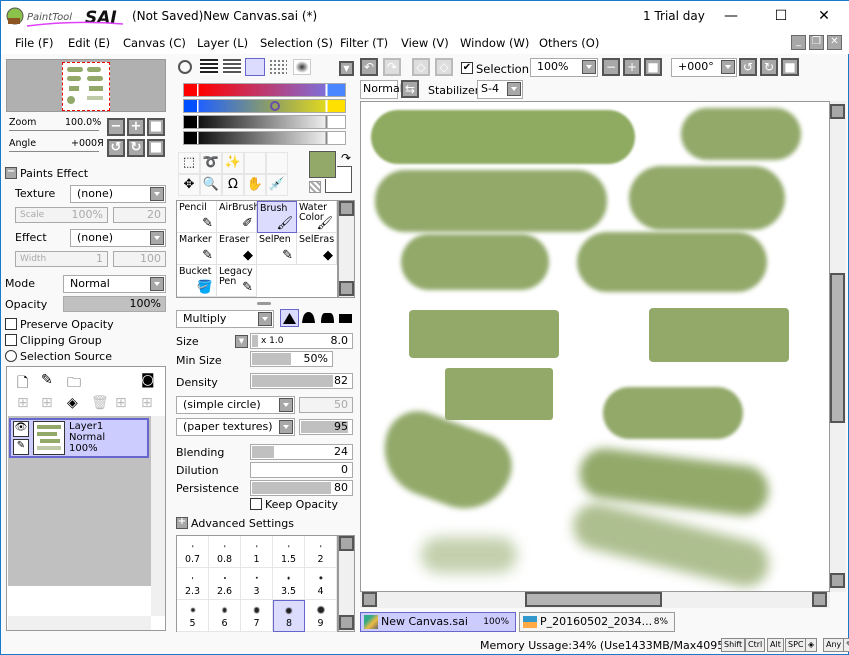  I want to click on canvas-rotate-right-button: ↻, so click(769, 67).